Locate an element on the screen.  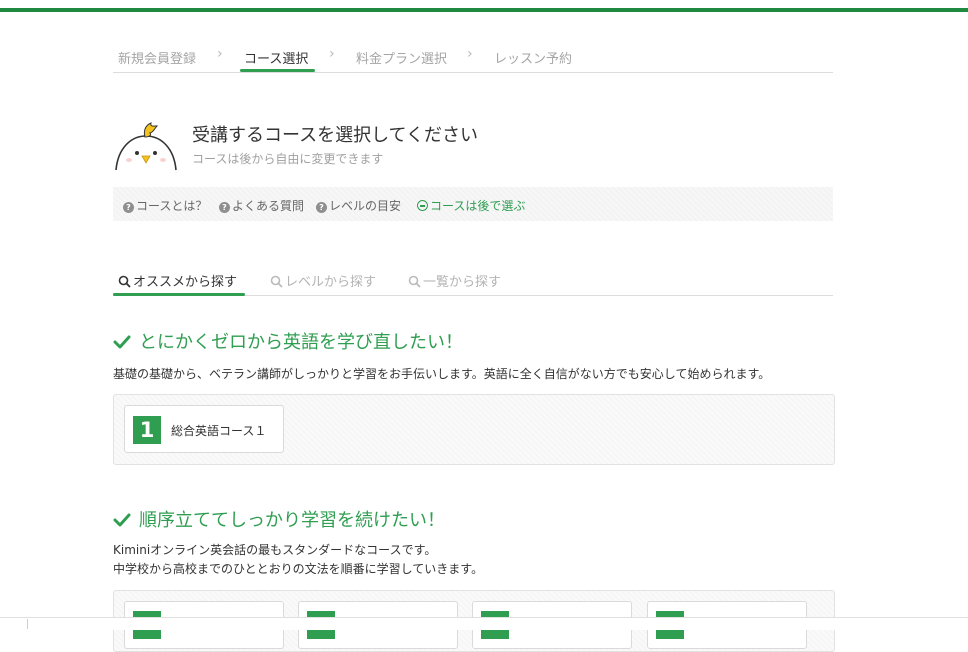
tab-recommended: オススメから探す is located at coordinates (177, 280).